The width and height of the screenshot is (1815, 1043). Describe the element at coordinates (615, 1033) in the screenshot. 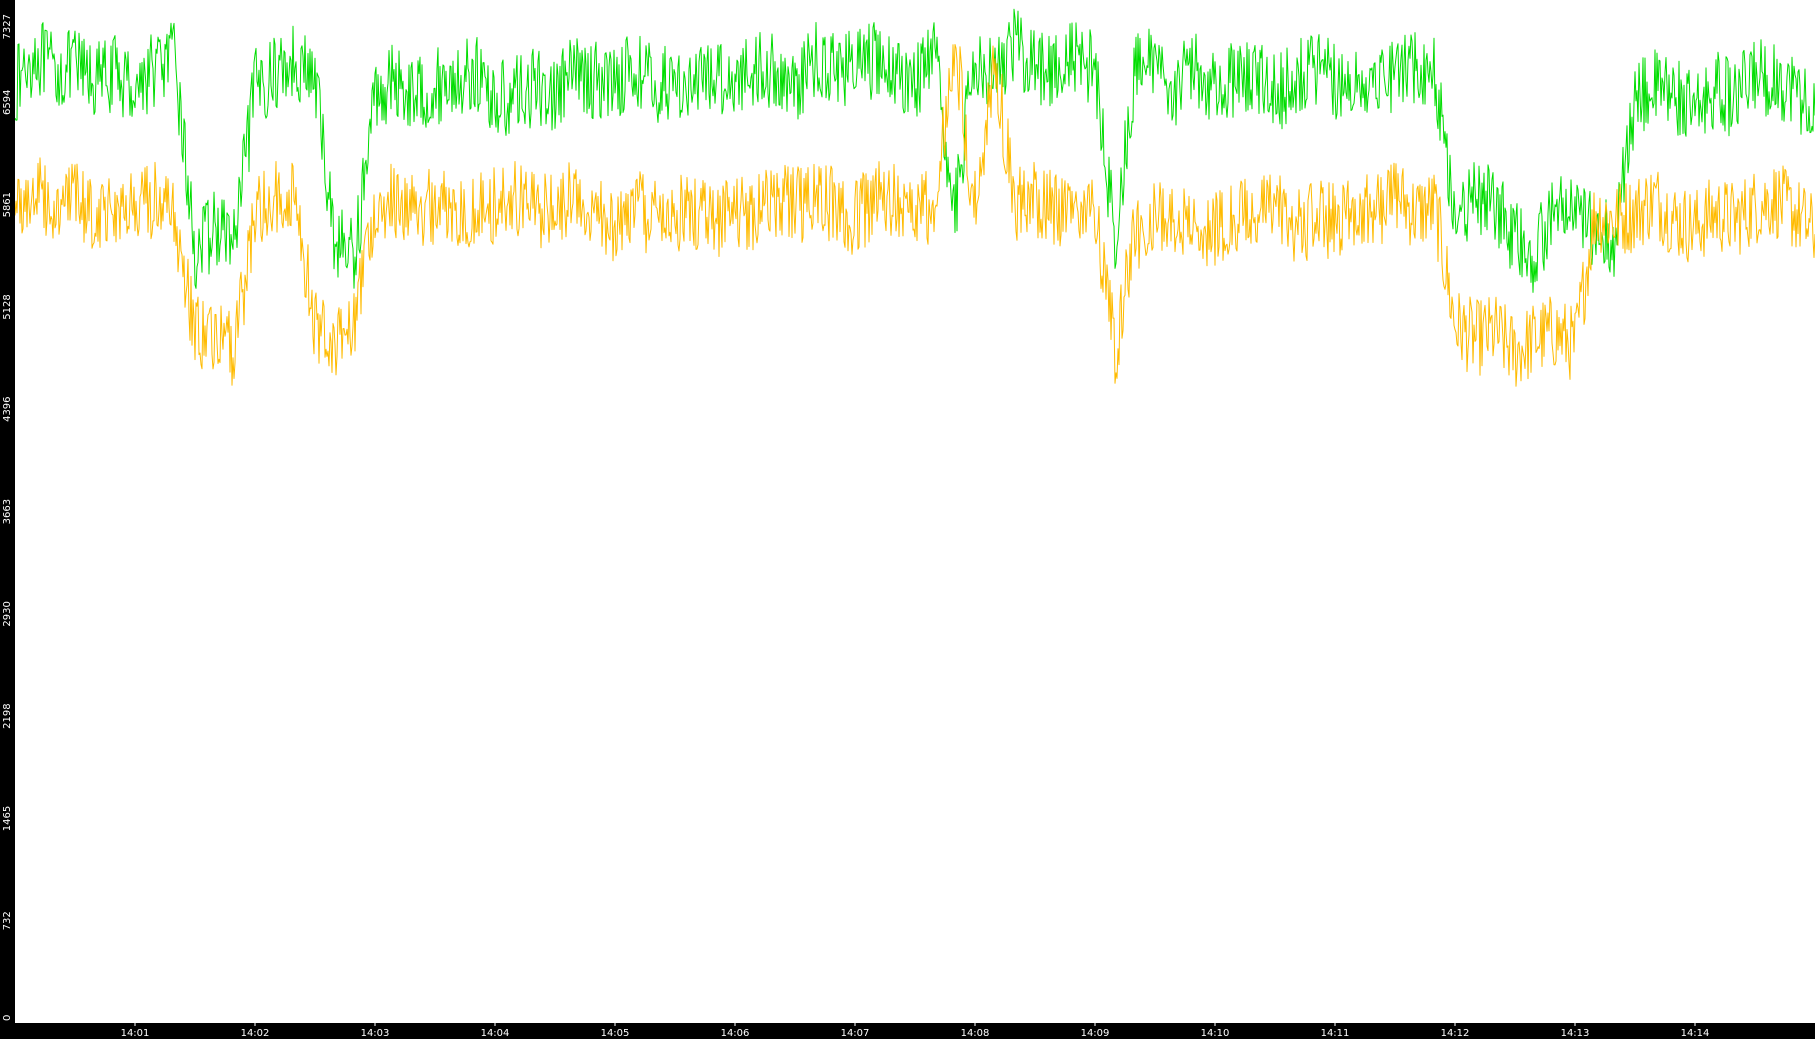

I see `x-tick-label: 14:05` at that location.